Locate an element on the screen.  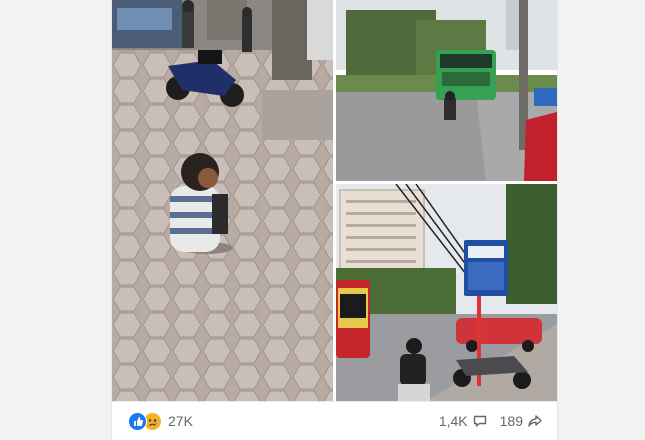
shares-count: 189 is located at coordinates (511, 421).